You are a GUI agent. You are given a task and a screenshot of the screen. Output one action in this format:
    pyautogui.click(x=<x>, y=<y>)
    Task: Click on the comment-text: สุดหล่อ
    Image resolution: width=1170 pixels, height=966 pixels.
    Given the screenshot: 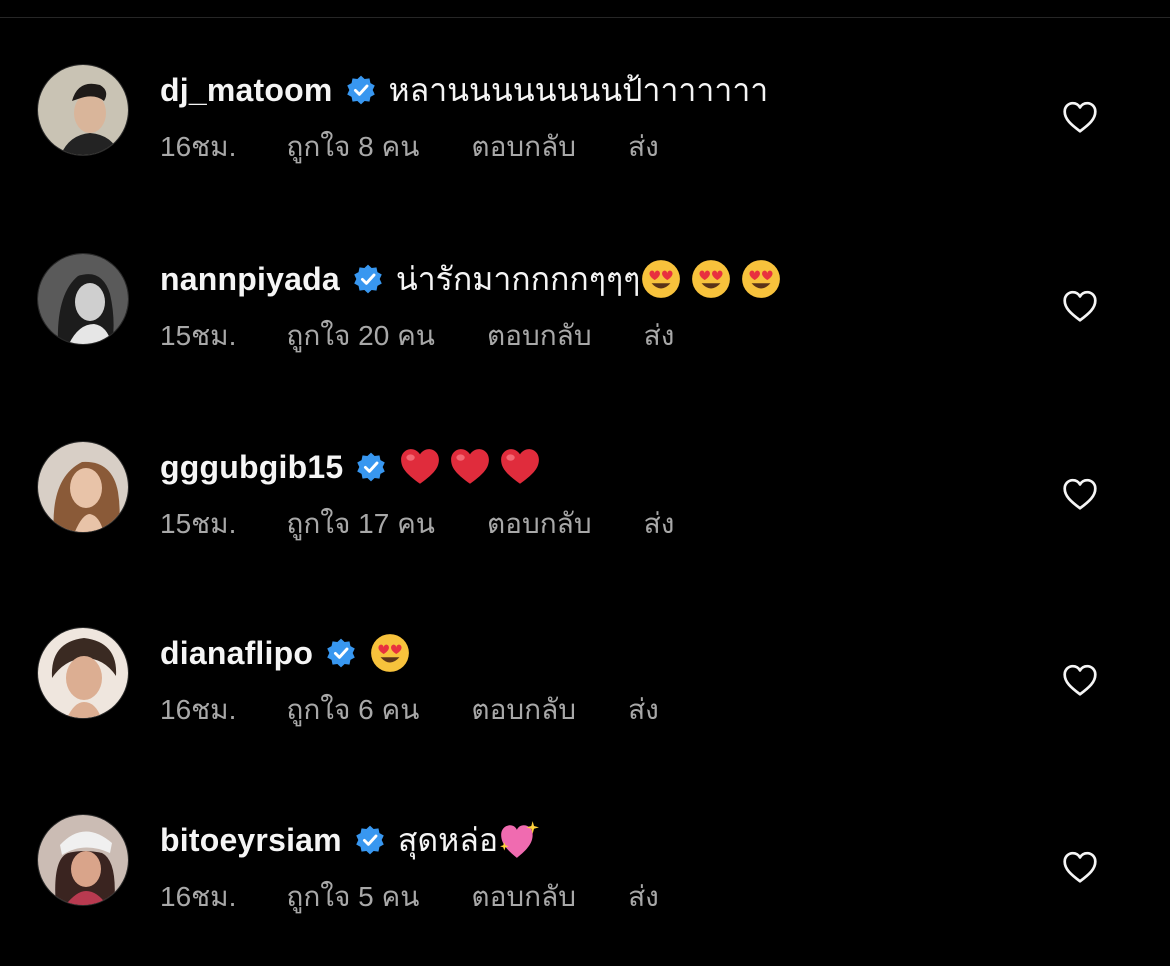 What is the action you would take?
    pyautogui.click(x=448, y=839)
    